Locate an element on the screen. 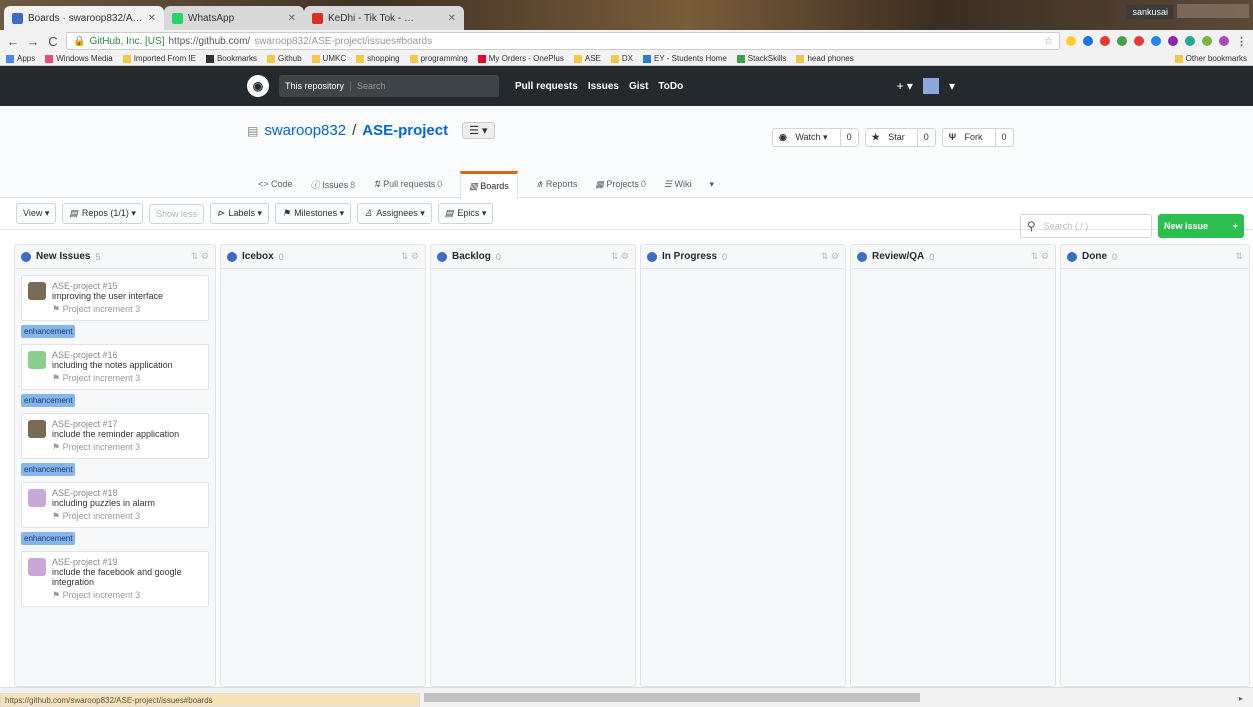 This screenshot has height=707, width=1253. bookmark-oneplus: My Orders - OnePlus is located at coordinates (520, 58).